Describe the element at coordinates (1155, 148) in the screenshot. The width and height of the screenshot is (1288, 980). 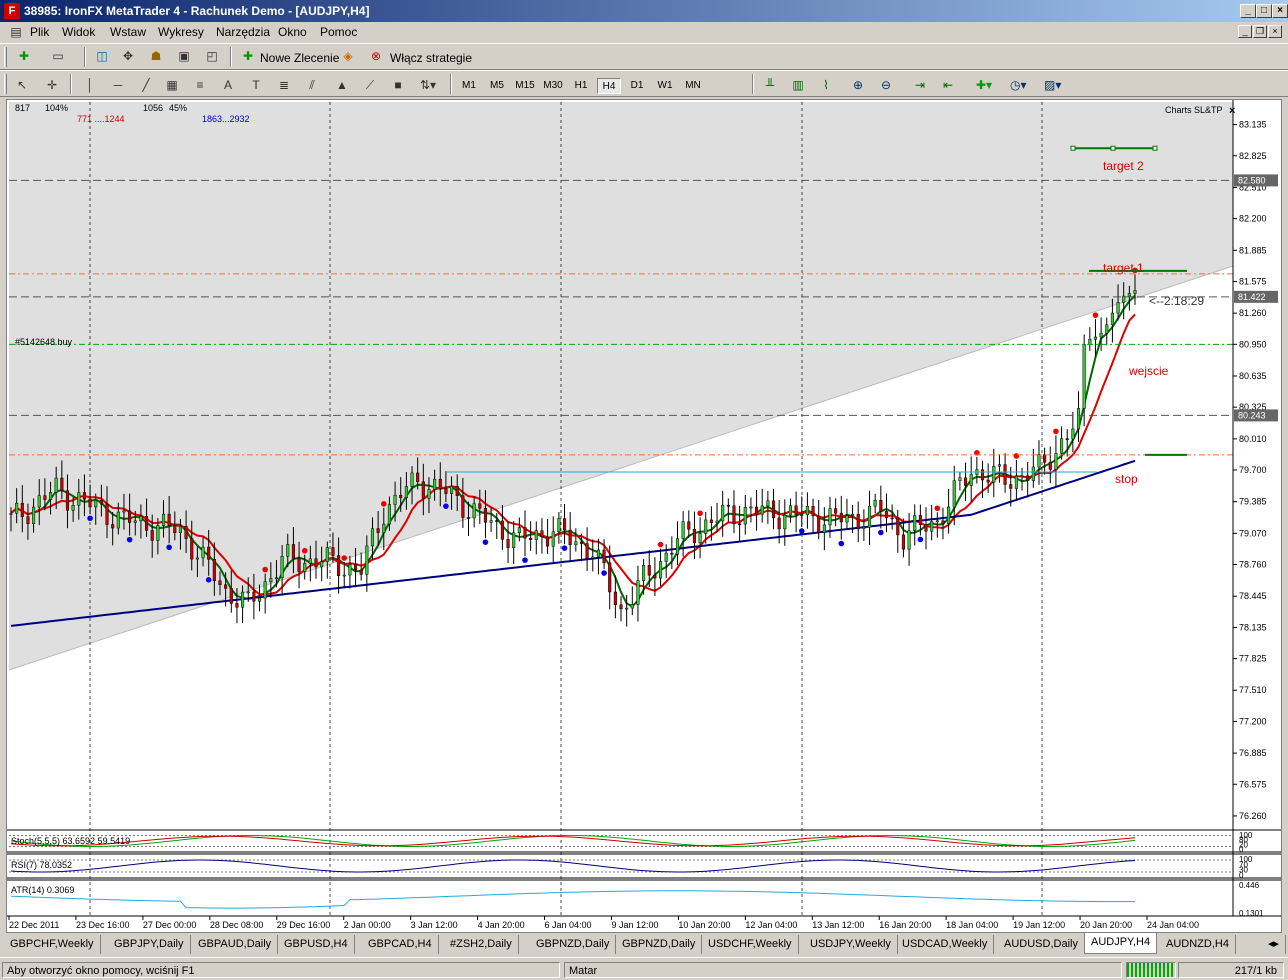
I see `target2-handle` at that location.